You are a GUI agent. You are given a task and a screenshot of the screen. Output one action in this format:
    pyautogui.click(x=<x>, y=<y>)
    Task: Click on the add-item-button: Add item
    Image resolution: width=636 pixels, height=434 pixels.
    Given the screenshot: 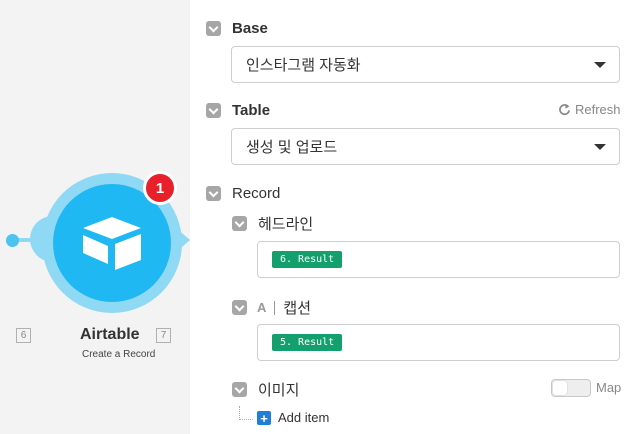 What is the action you would take?
    pyautogui.click(x=303, y=417)
    